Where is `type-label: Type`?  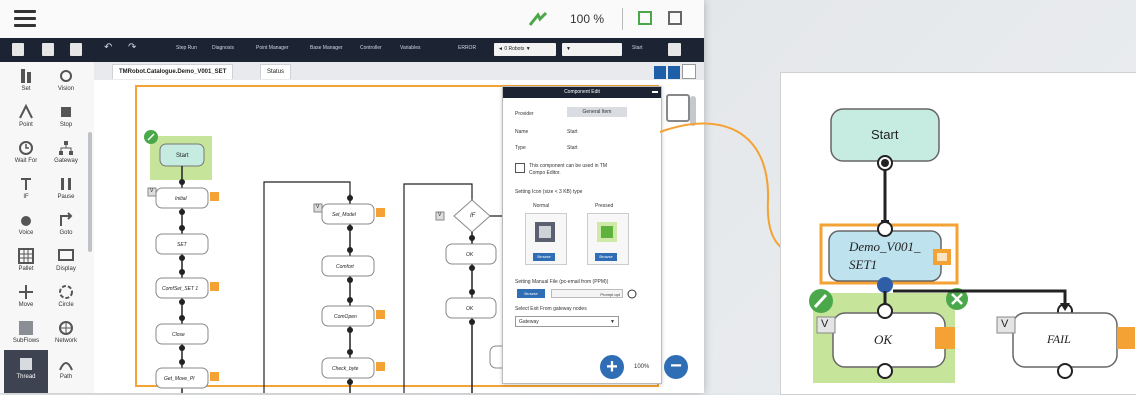 type-label: Type is located at coordinates (520, 148).